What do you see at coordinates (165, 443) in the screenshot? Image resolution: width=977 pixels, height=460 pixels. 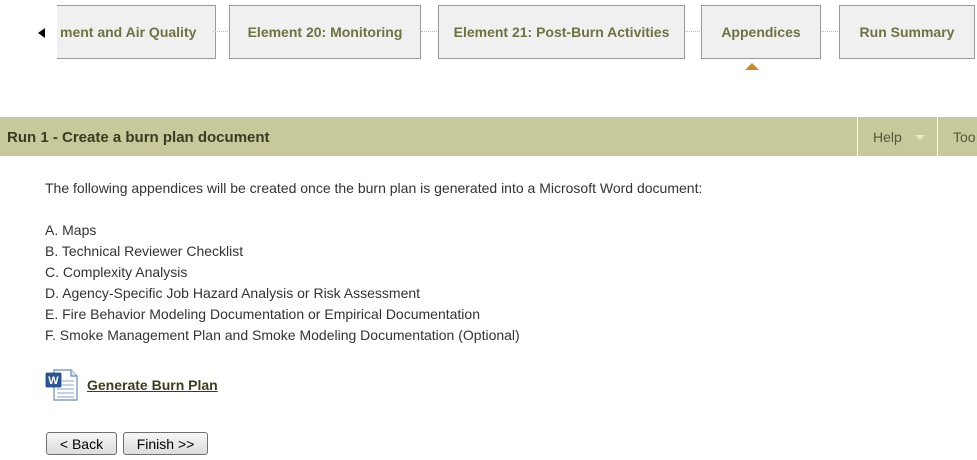 I see `finish-button: Finish >>` at bounding box center [165, 443].